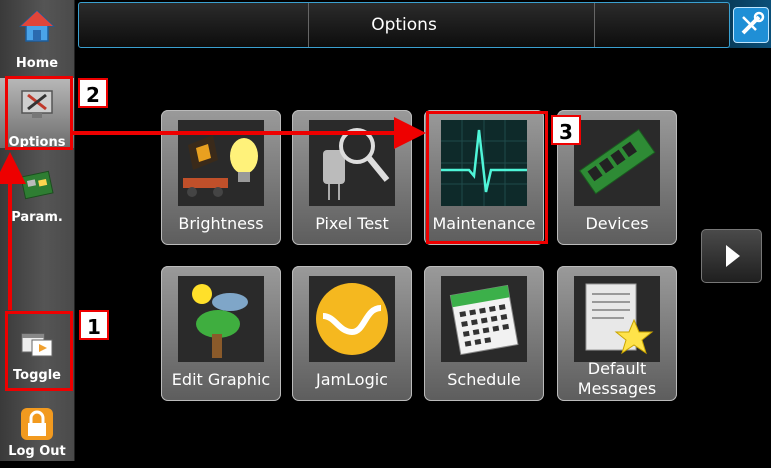  I want to click on callout-3: 3, so click(566, 130).